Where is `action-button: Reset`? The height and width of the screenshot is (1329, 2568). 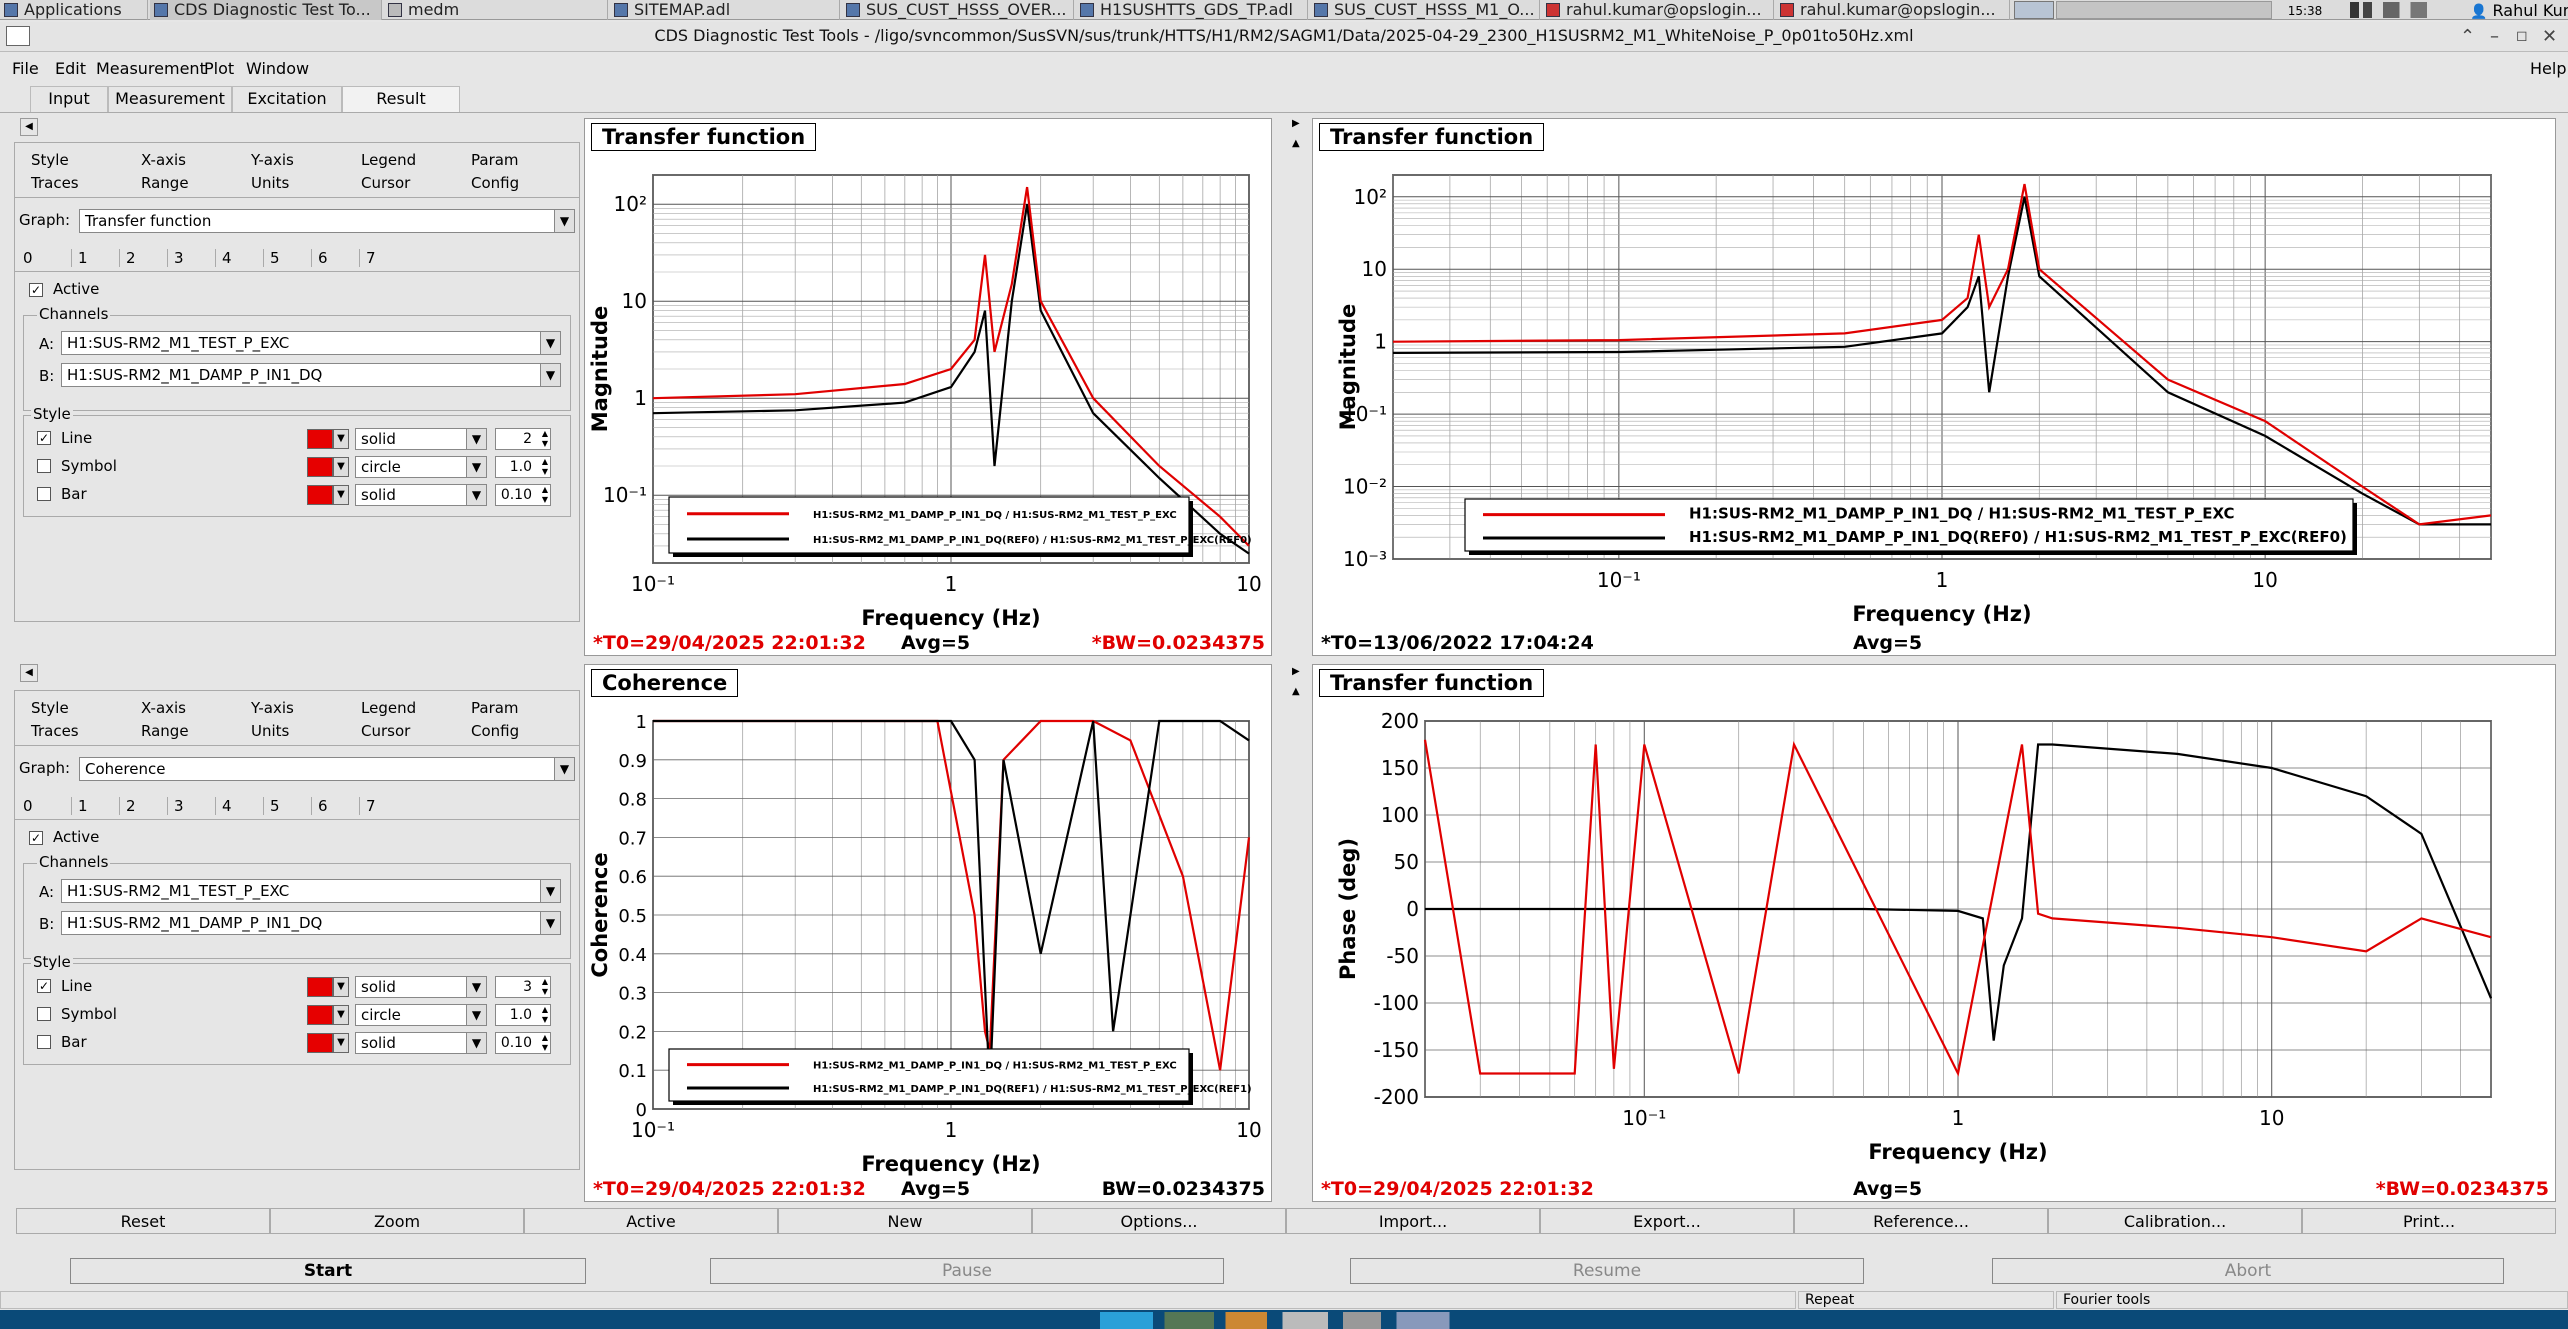 action-button: Reset is located at coordinates (143, 1221).